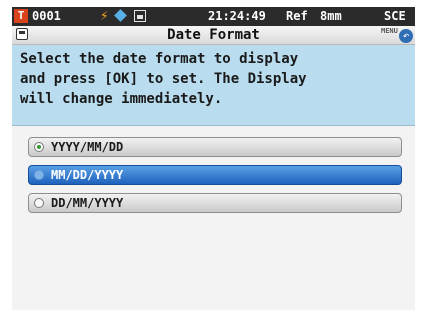  I want to click on date-format-option-dd-mm-yyyy: DD/MM/YYYY, so click(215, 203).